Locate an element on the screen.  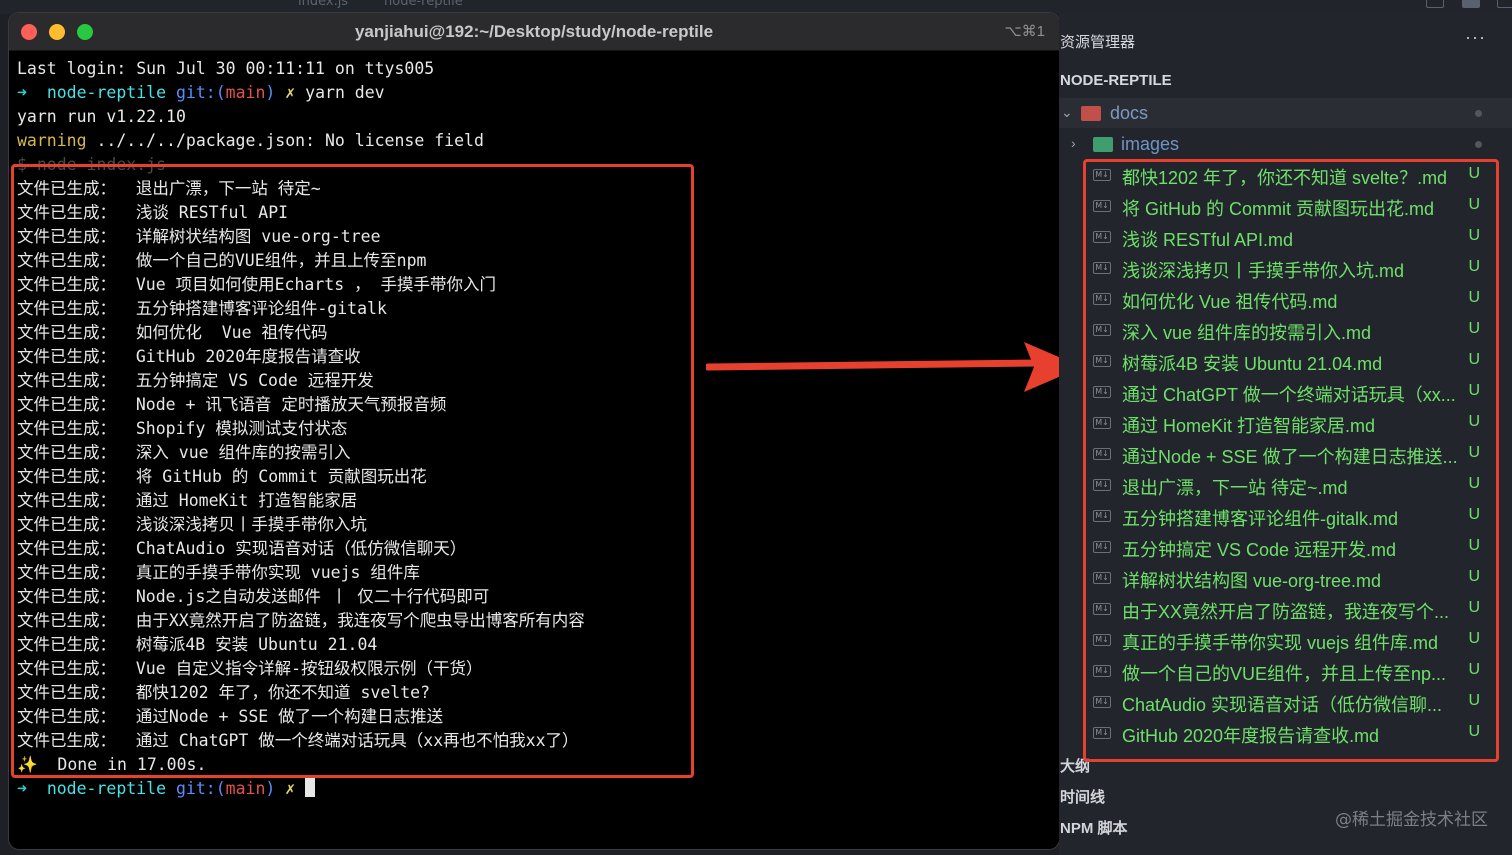
folder-docs: ⌄ docs is located at coordinates (1285, 113).